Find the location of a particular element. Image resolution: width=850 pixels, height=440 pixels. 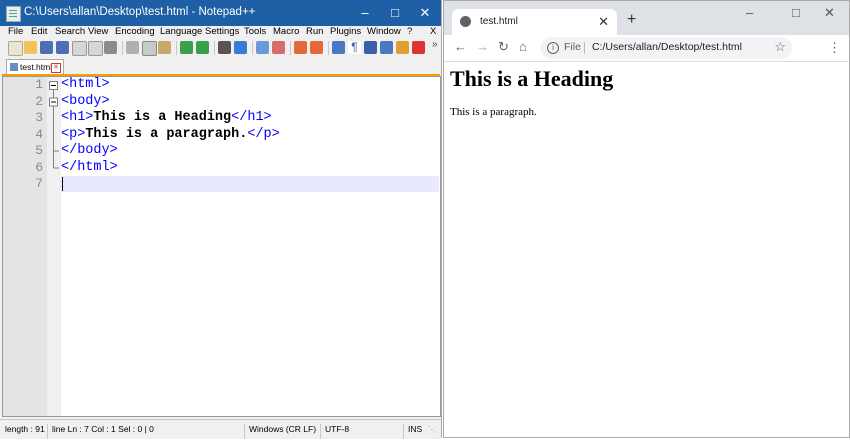

new-file-icon is located at coordinates (15, 48).